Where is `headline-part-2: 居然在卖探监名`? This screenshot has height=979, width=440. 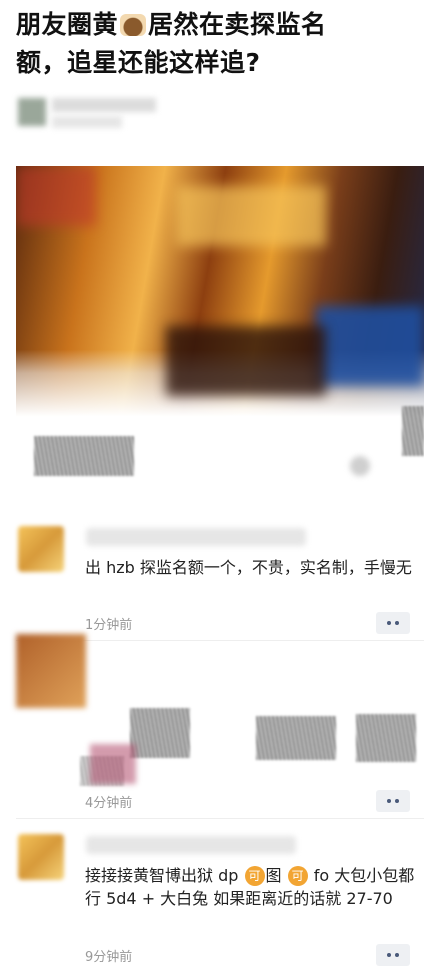 headline-part-2: 居然在卖探监名 is located at coordinates (237, 24).